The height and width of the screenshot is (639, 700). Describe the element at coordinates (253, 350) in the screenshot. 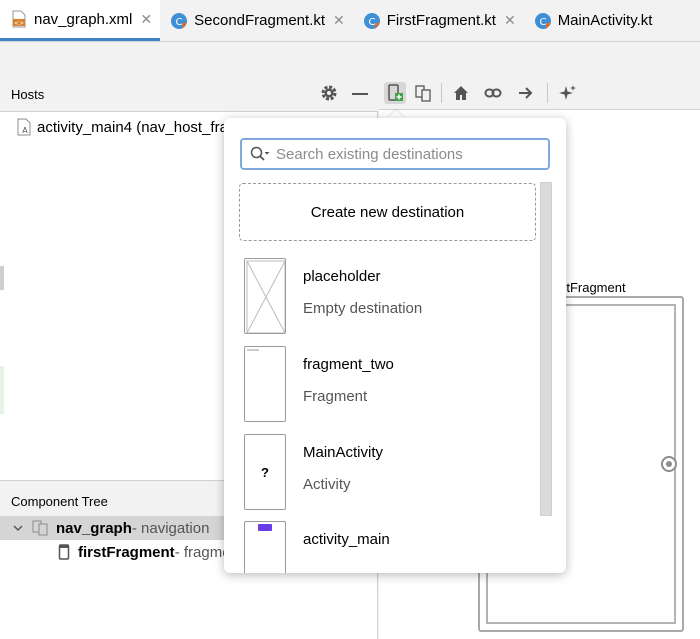

I see `thumbnail-detail` at that location.